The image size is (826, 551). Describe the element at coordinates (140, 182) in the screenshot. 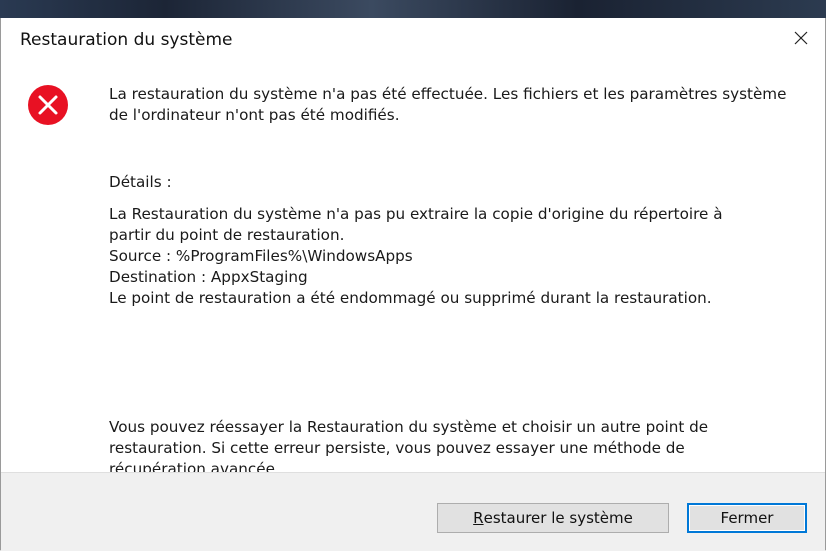

I see `details-heading: Détails :` at that location.